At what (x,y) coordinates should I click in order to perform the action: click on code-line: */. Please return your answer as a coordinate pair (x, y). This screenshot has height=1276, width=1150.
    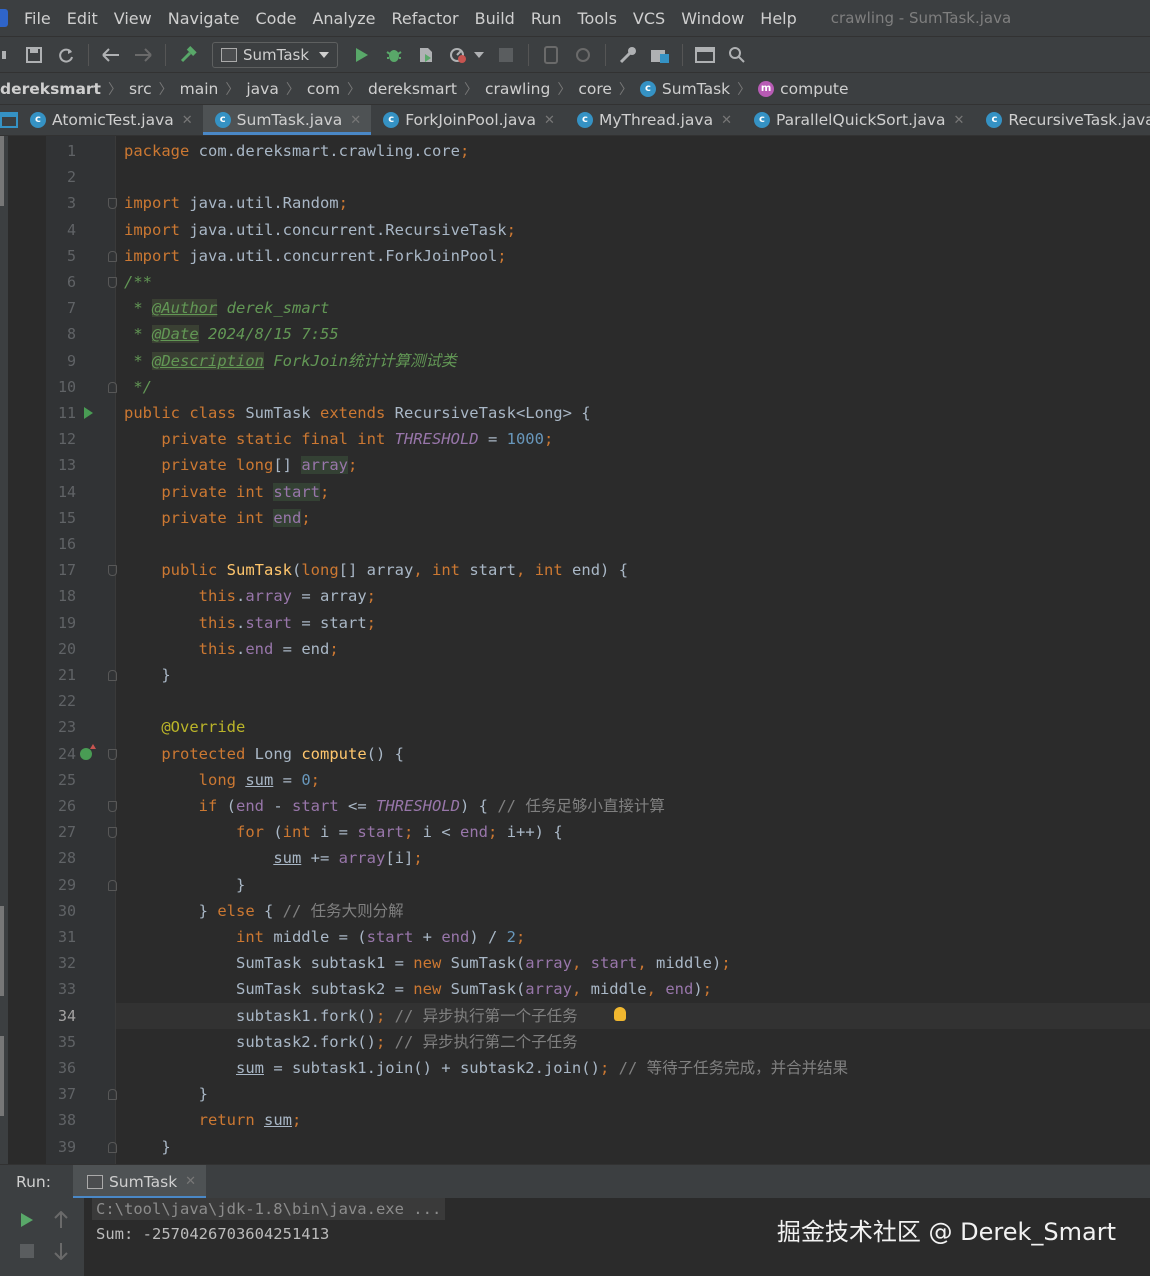
    Looking at the image, I should click on (633, 387).